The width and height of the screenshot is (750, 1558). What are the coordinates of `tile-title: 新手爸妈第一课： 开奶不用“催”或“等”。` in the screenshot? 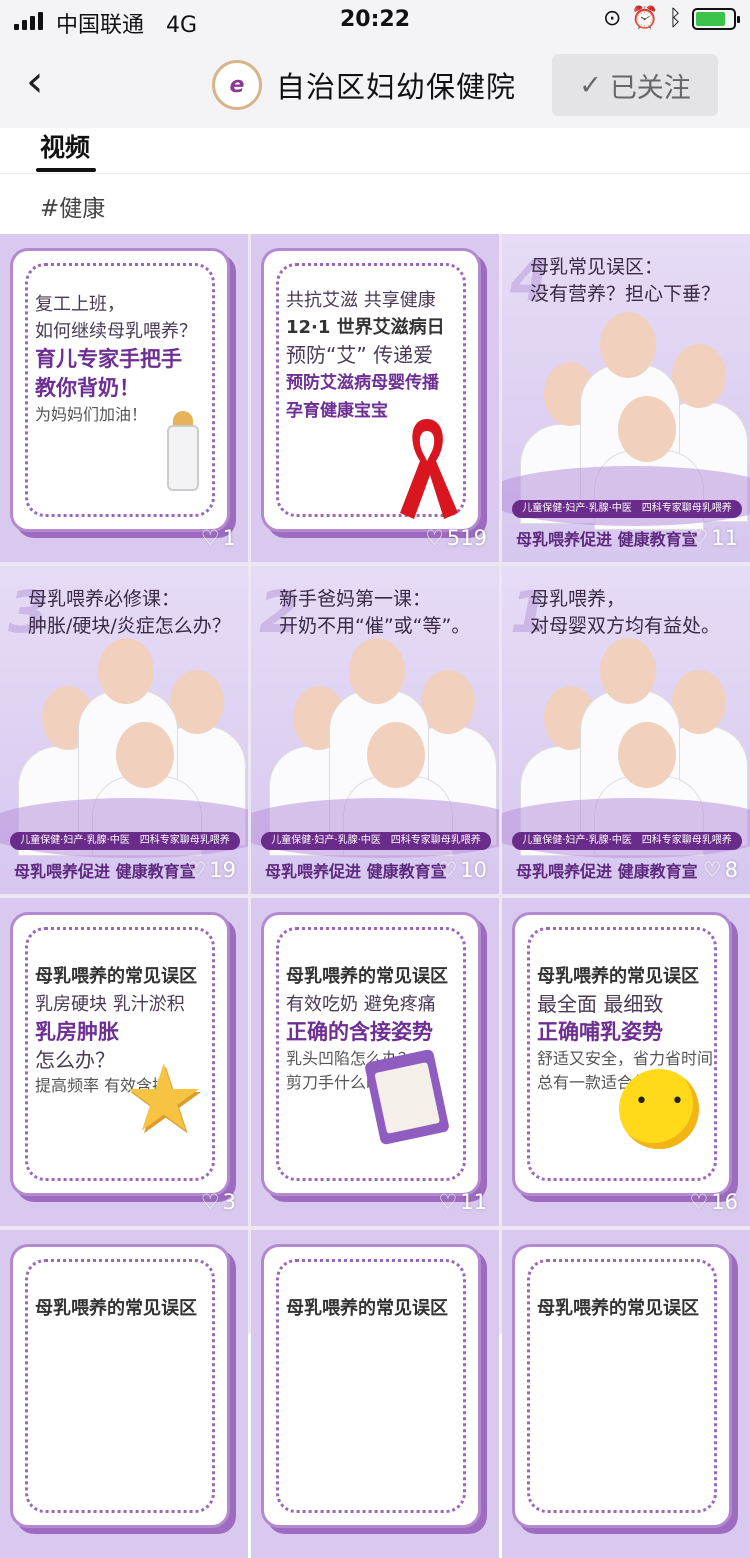 It's located at (375, 612).